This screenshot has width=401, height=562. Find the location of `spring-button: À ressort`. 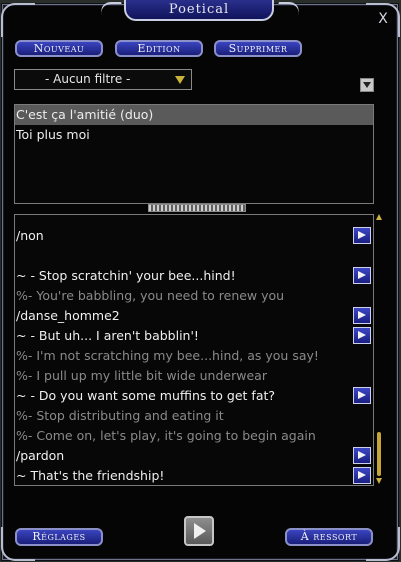

spring-button: À ressort is located at coordinates (329, 537).